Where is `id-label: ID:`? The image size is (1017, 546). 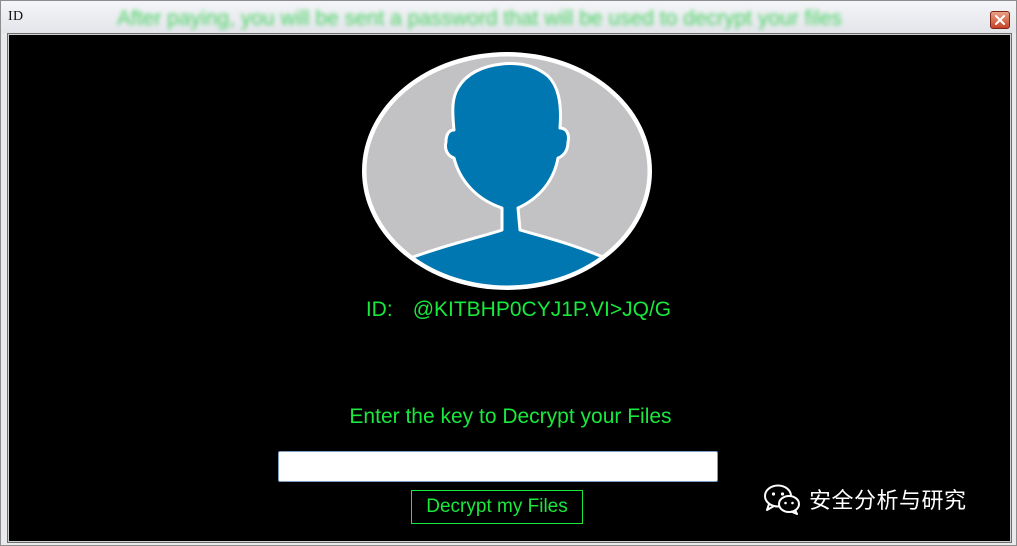
id-label: ID: is located at coordinates (379, 309).